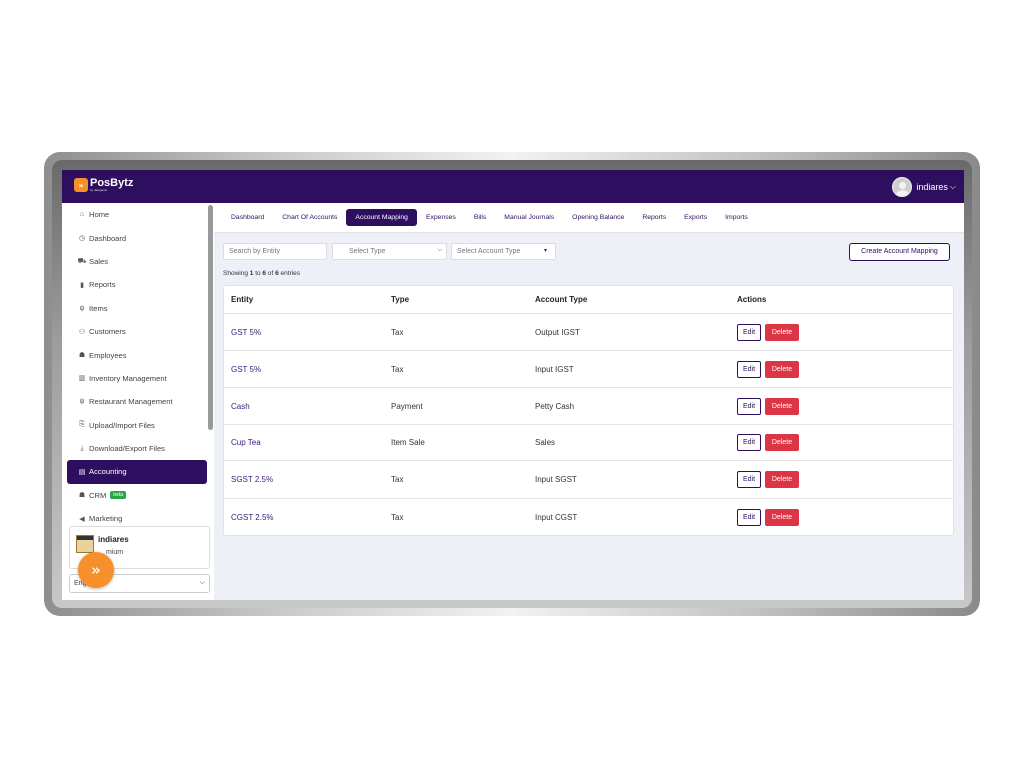  What do you see at coordinates (137, 495) in the screenshot?
I see `sidebar-item-crm: ☗ CRM beta` at bounding box center [137, 495].